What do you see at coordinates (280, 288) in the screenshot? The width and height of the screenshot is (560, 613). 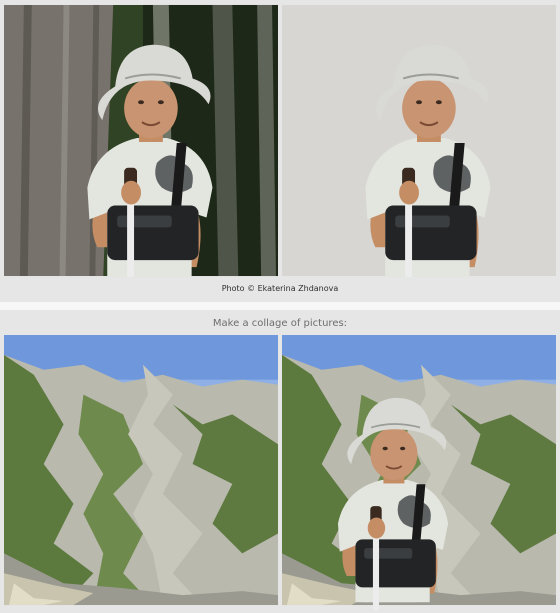 I see `photo-credit: Photo © Ekaterina Zhdanova` at bounding box center [280, 288].